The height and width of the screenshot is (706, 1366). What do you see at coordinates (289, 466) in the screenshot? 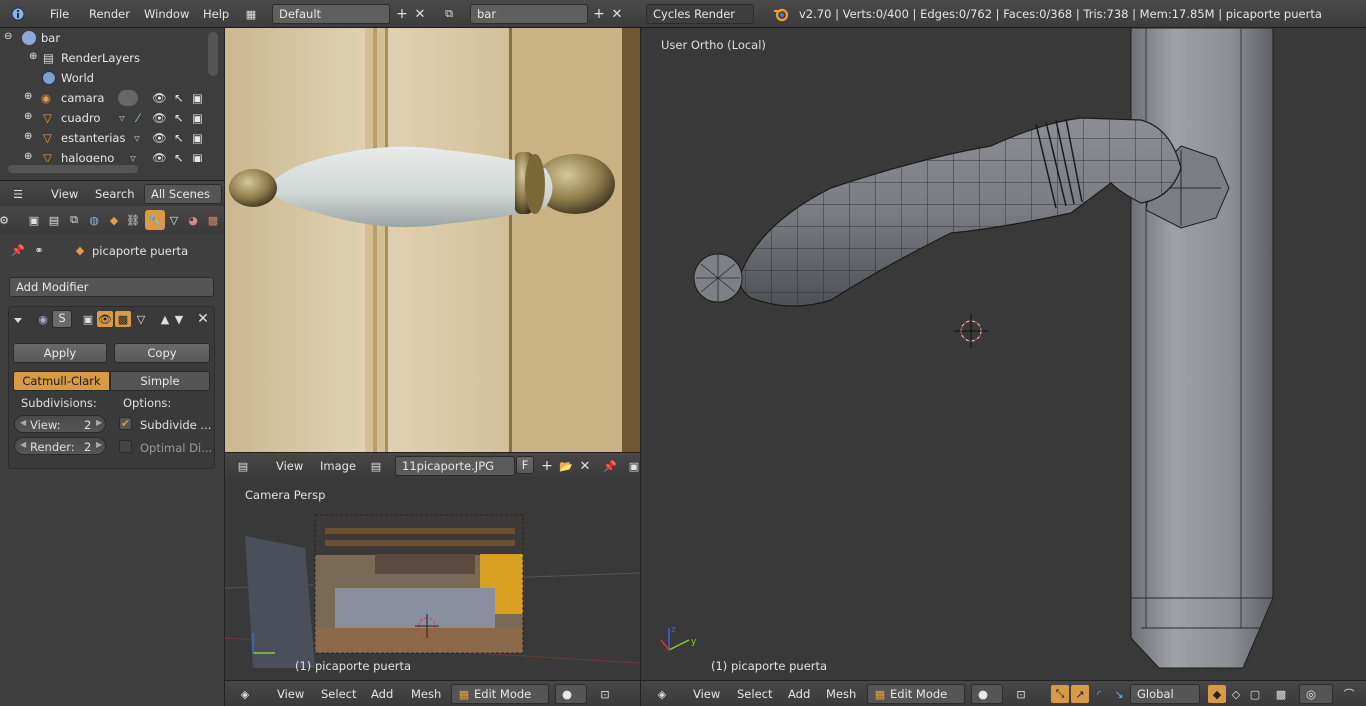
I see `image-view-menu: View` at bounding box center [289, 466].